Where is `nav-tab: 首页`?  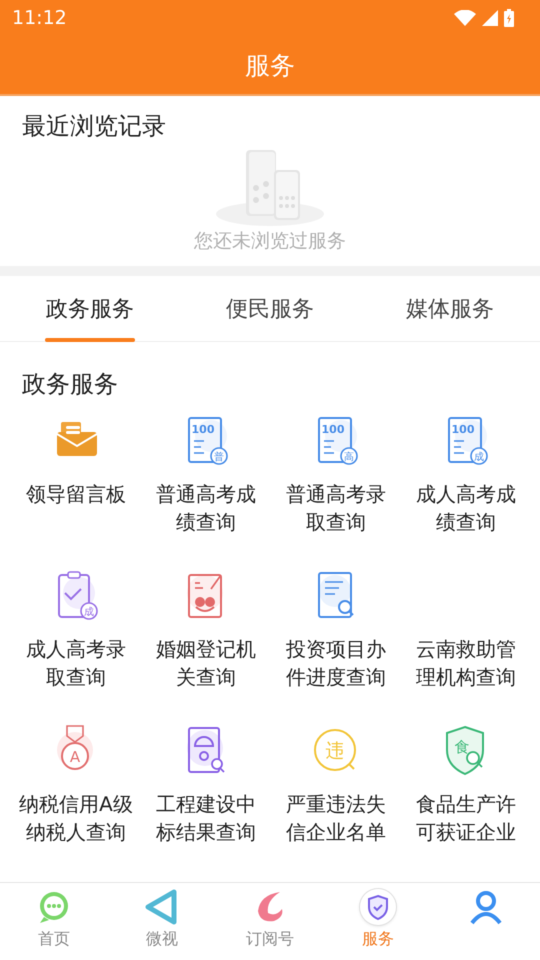
nav-tab: 首页 is located at coordinates (54, 921).